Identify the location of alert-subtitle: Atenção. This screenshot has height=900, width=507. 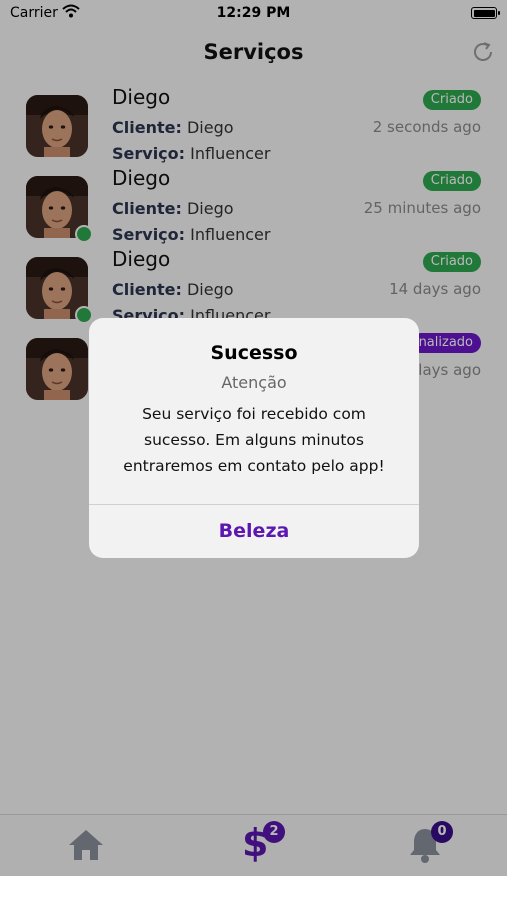
(254, 382).